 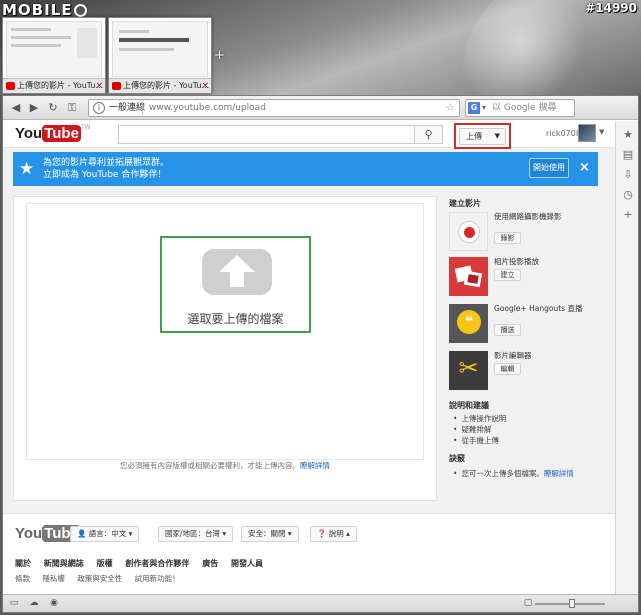 I want to click on country-button: 國家/地區：台灣 ▾, so click(x=196, y=534).